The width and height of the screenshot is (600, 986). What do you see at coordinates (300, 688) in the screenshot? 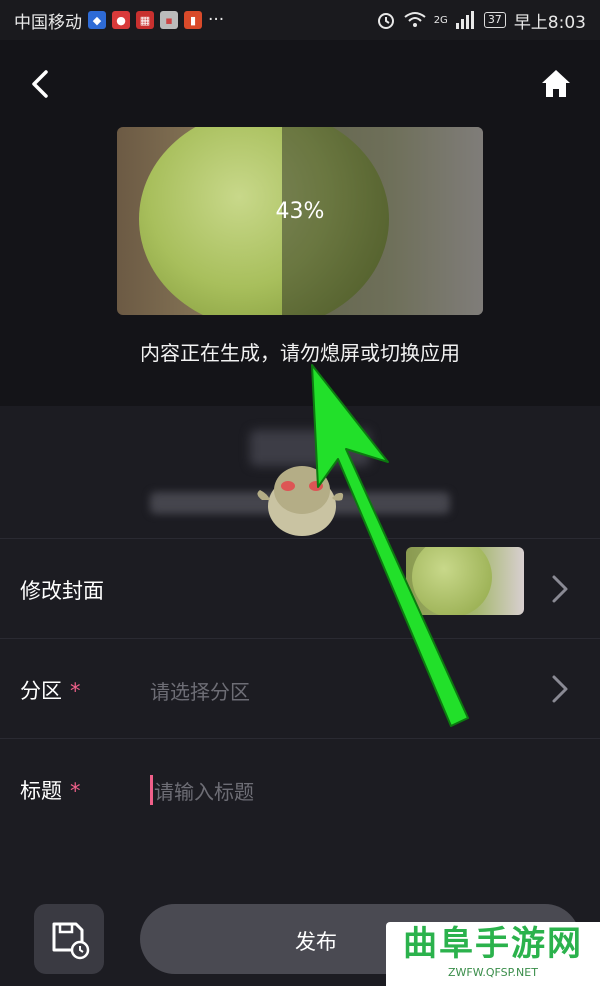
I see `section-row: 分区 * 请选择分区` at bounding box center [300, 688].